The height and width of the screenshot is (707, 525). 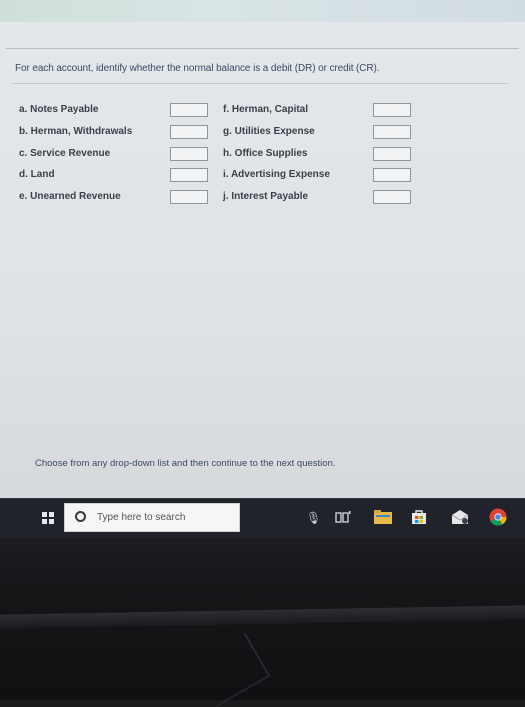 I want to click on file-explorer-icon, so click(x=383, y=517).